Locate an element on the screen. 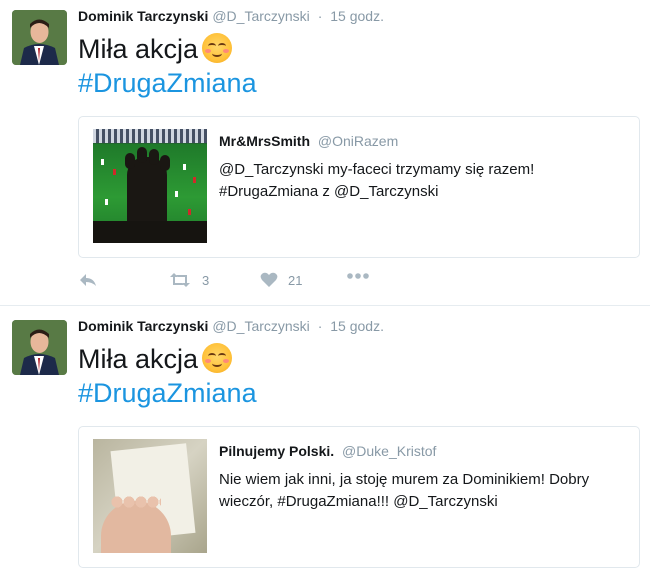 The image size is (650, 572). more-button is located at coordinates (358, 276).